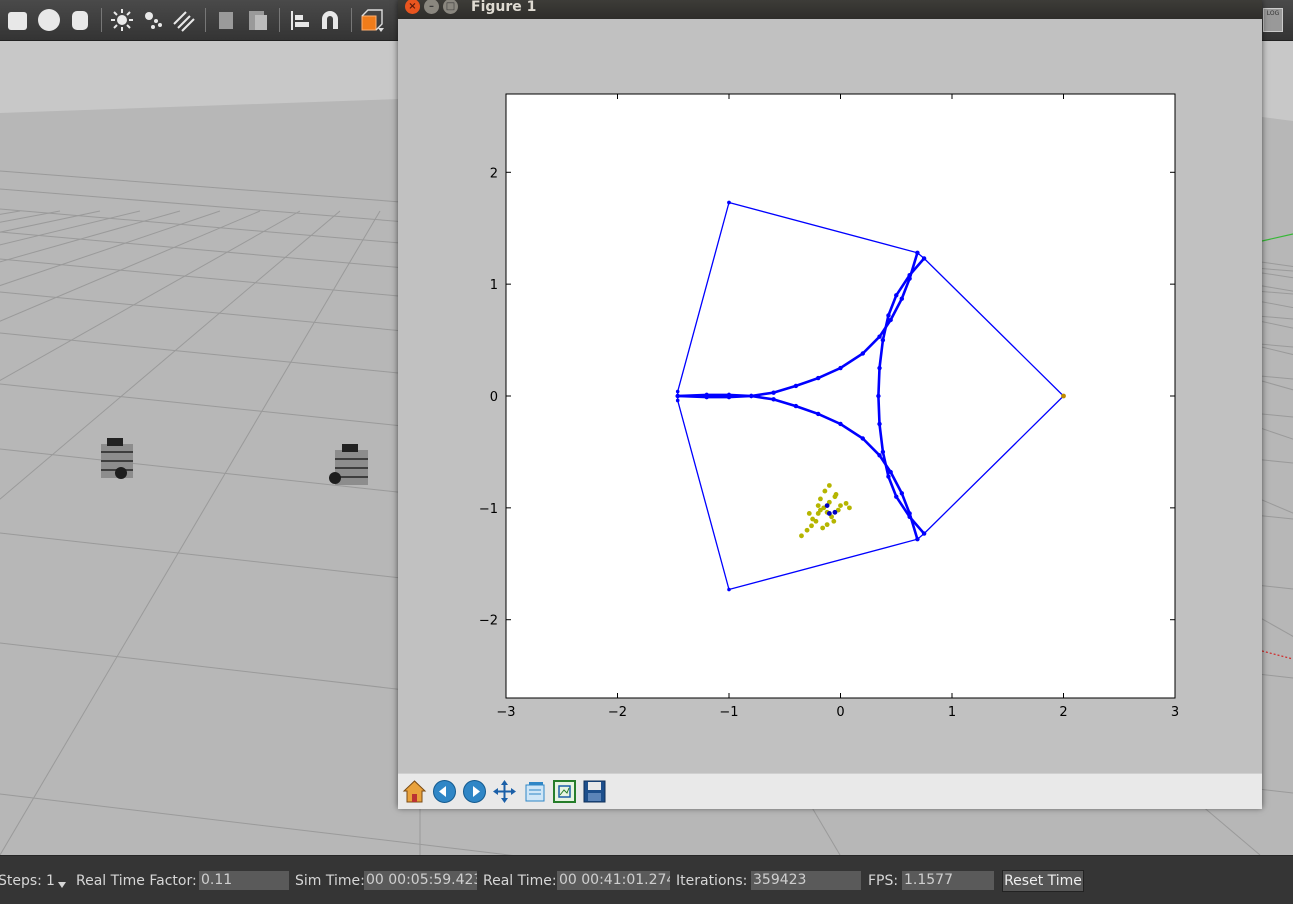 This screenshot has width=1293, height=904. Describe the element at coordinates (412, 7) in the screenshot. I see `close-window-icon: ×` at that location.